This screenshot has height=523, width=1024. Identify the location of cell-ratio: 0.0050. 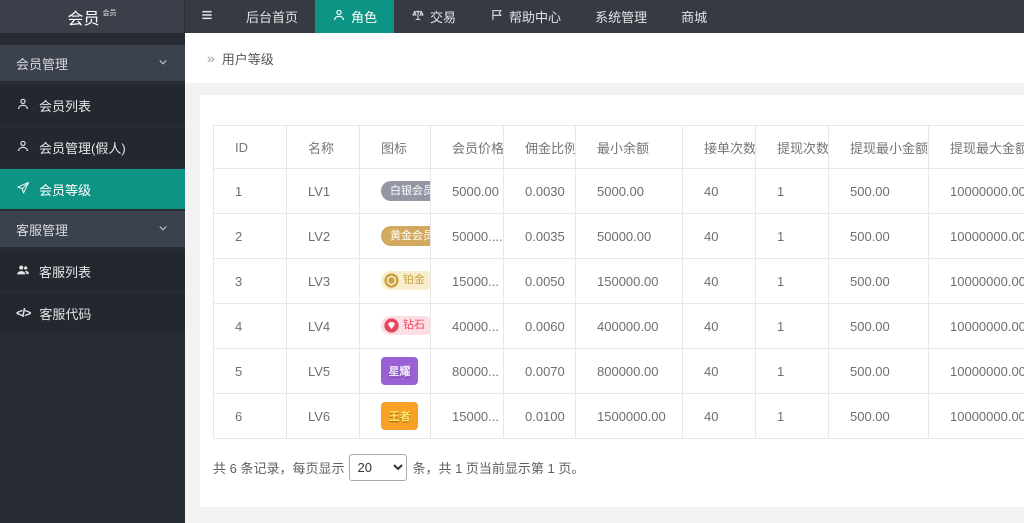
(539, 281).